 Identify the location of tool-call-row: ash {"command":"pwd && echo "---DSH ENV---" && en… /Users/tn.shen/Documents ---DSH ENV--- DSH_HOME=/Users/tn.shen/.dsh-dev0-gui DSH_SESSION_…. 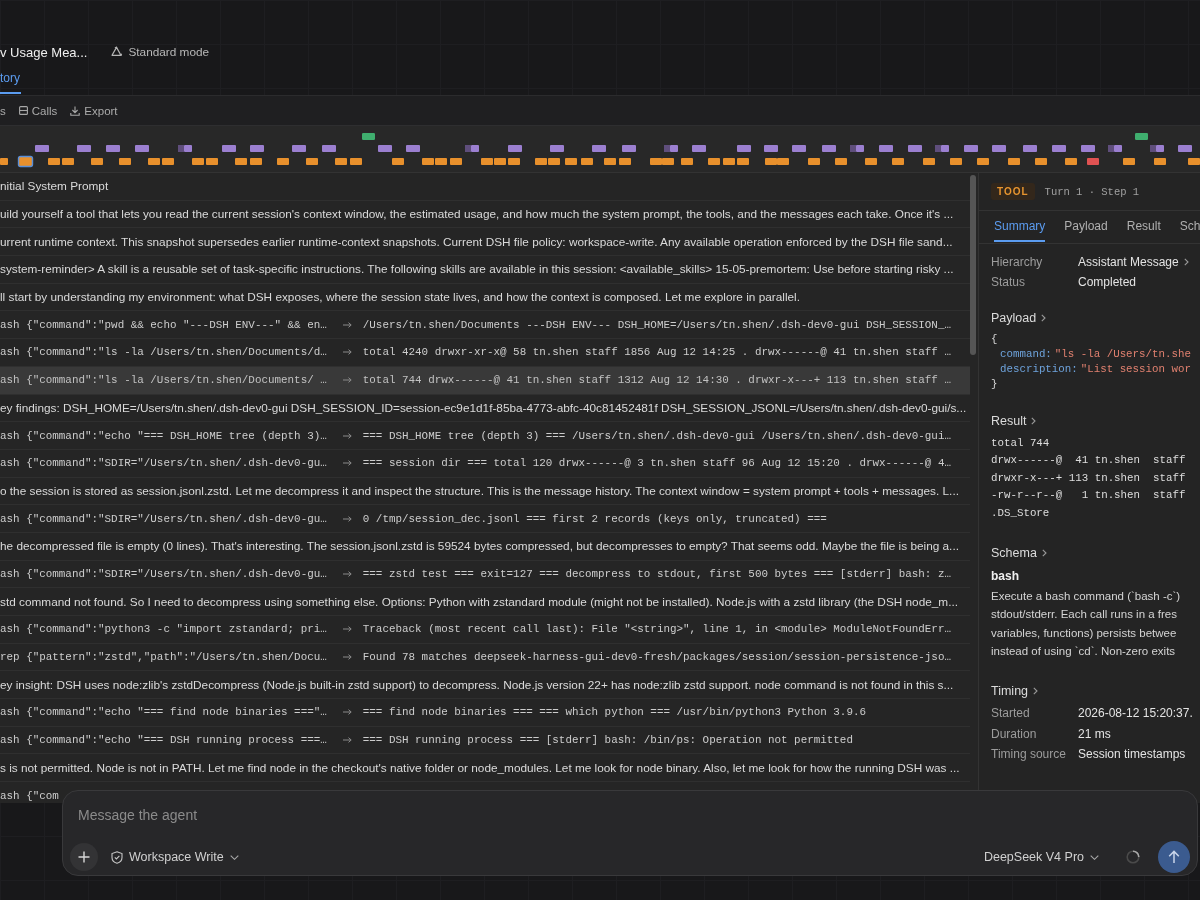
(485, 325).